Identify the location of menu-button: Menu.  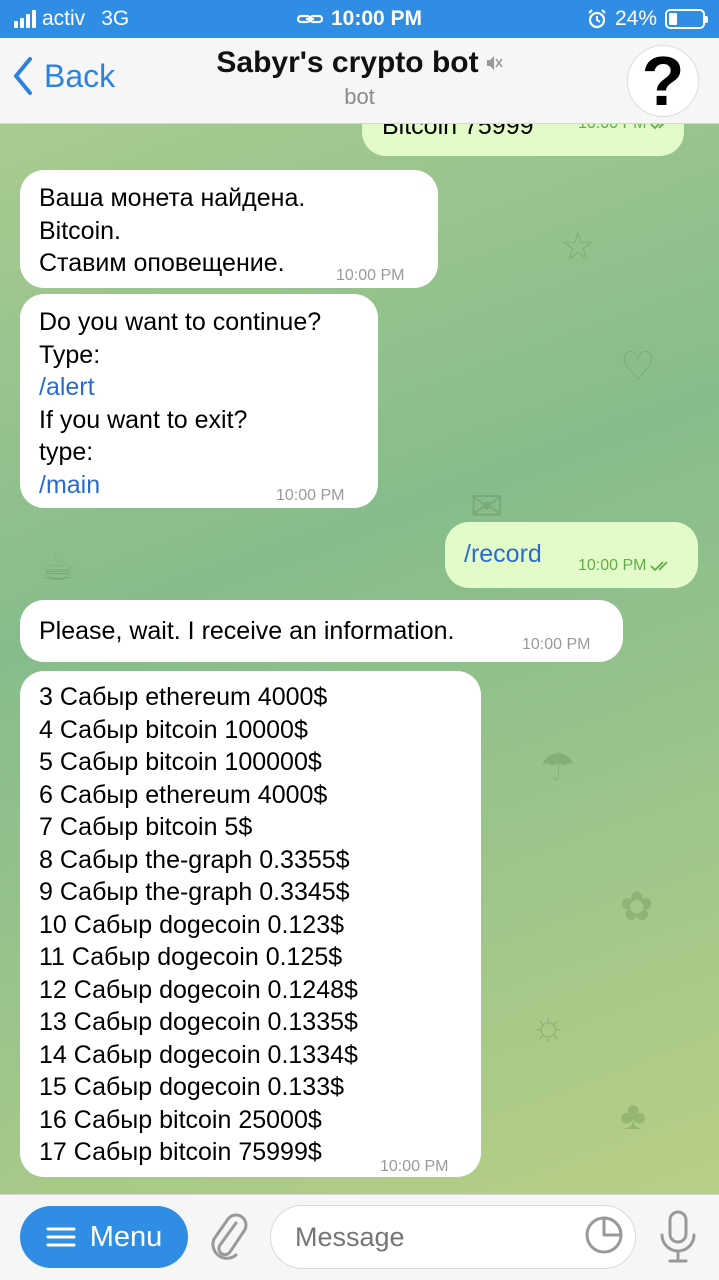
(104, 1237).